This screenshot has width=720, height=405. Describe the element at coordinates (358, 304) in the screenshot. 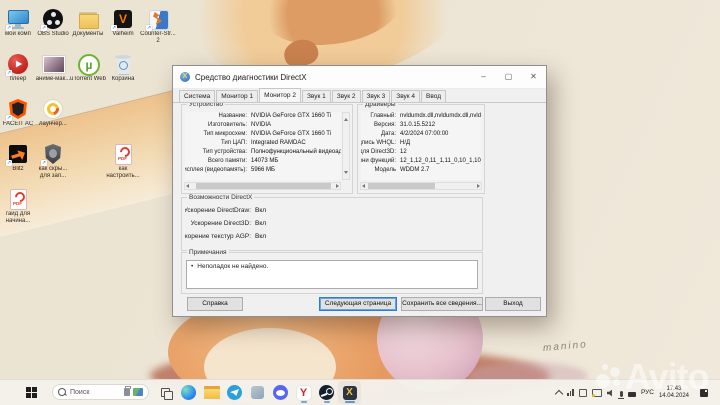

I see `next-page-button: Следующая страница` at that location.